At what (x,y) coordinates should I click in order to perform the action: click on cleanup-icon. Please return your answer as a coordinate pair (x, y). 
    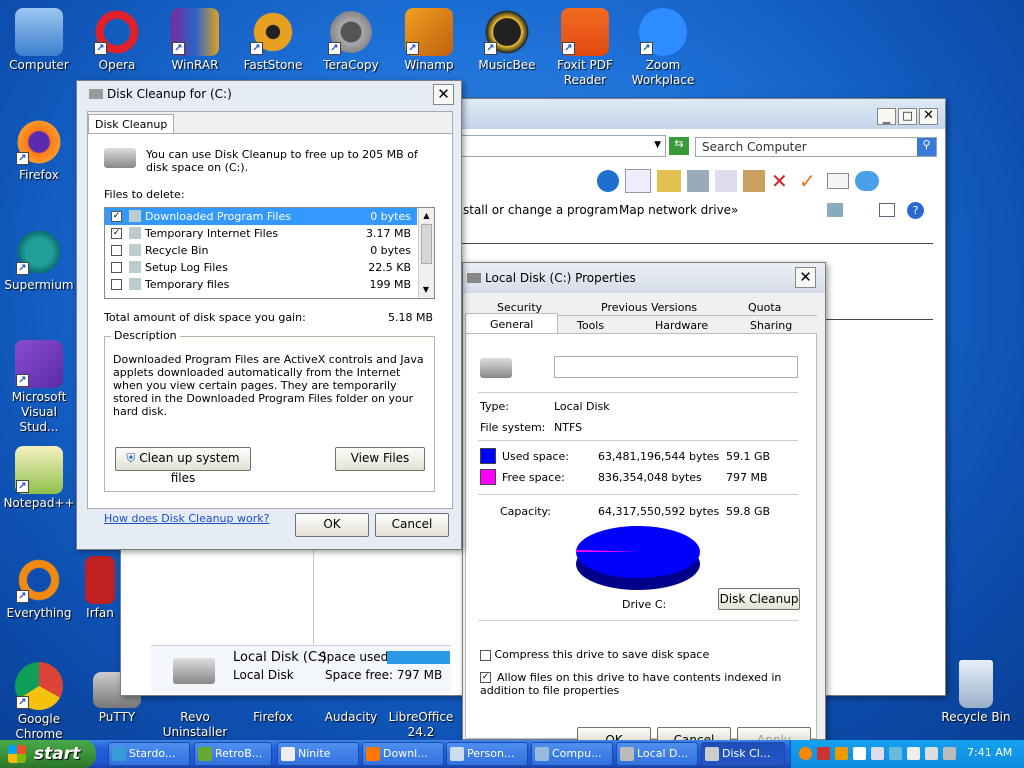
    Looking at the image, I should click on (712, 754).